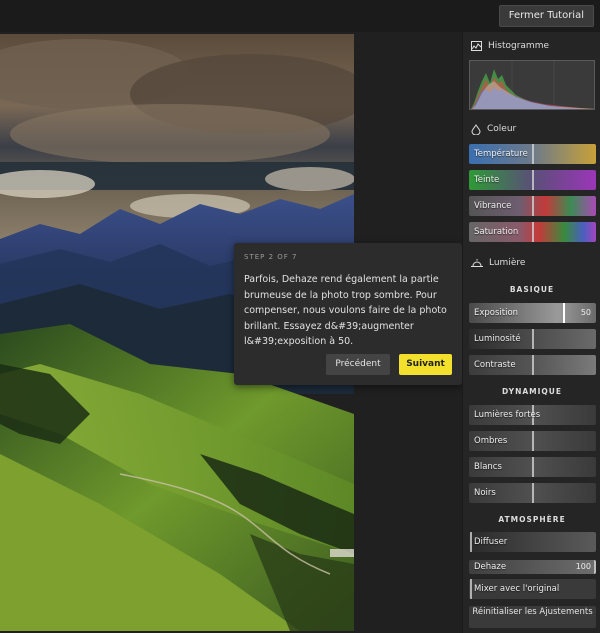 This screenshot has height=633, width=600. What do you see at coordinates (517, 589) in the screenshot?
I see `slider-label: Mixer avec l'original` at bounding box center [517, 589].